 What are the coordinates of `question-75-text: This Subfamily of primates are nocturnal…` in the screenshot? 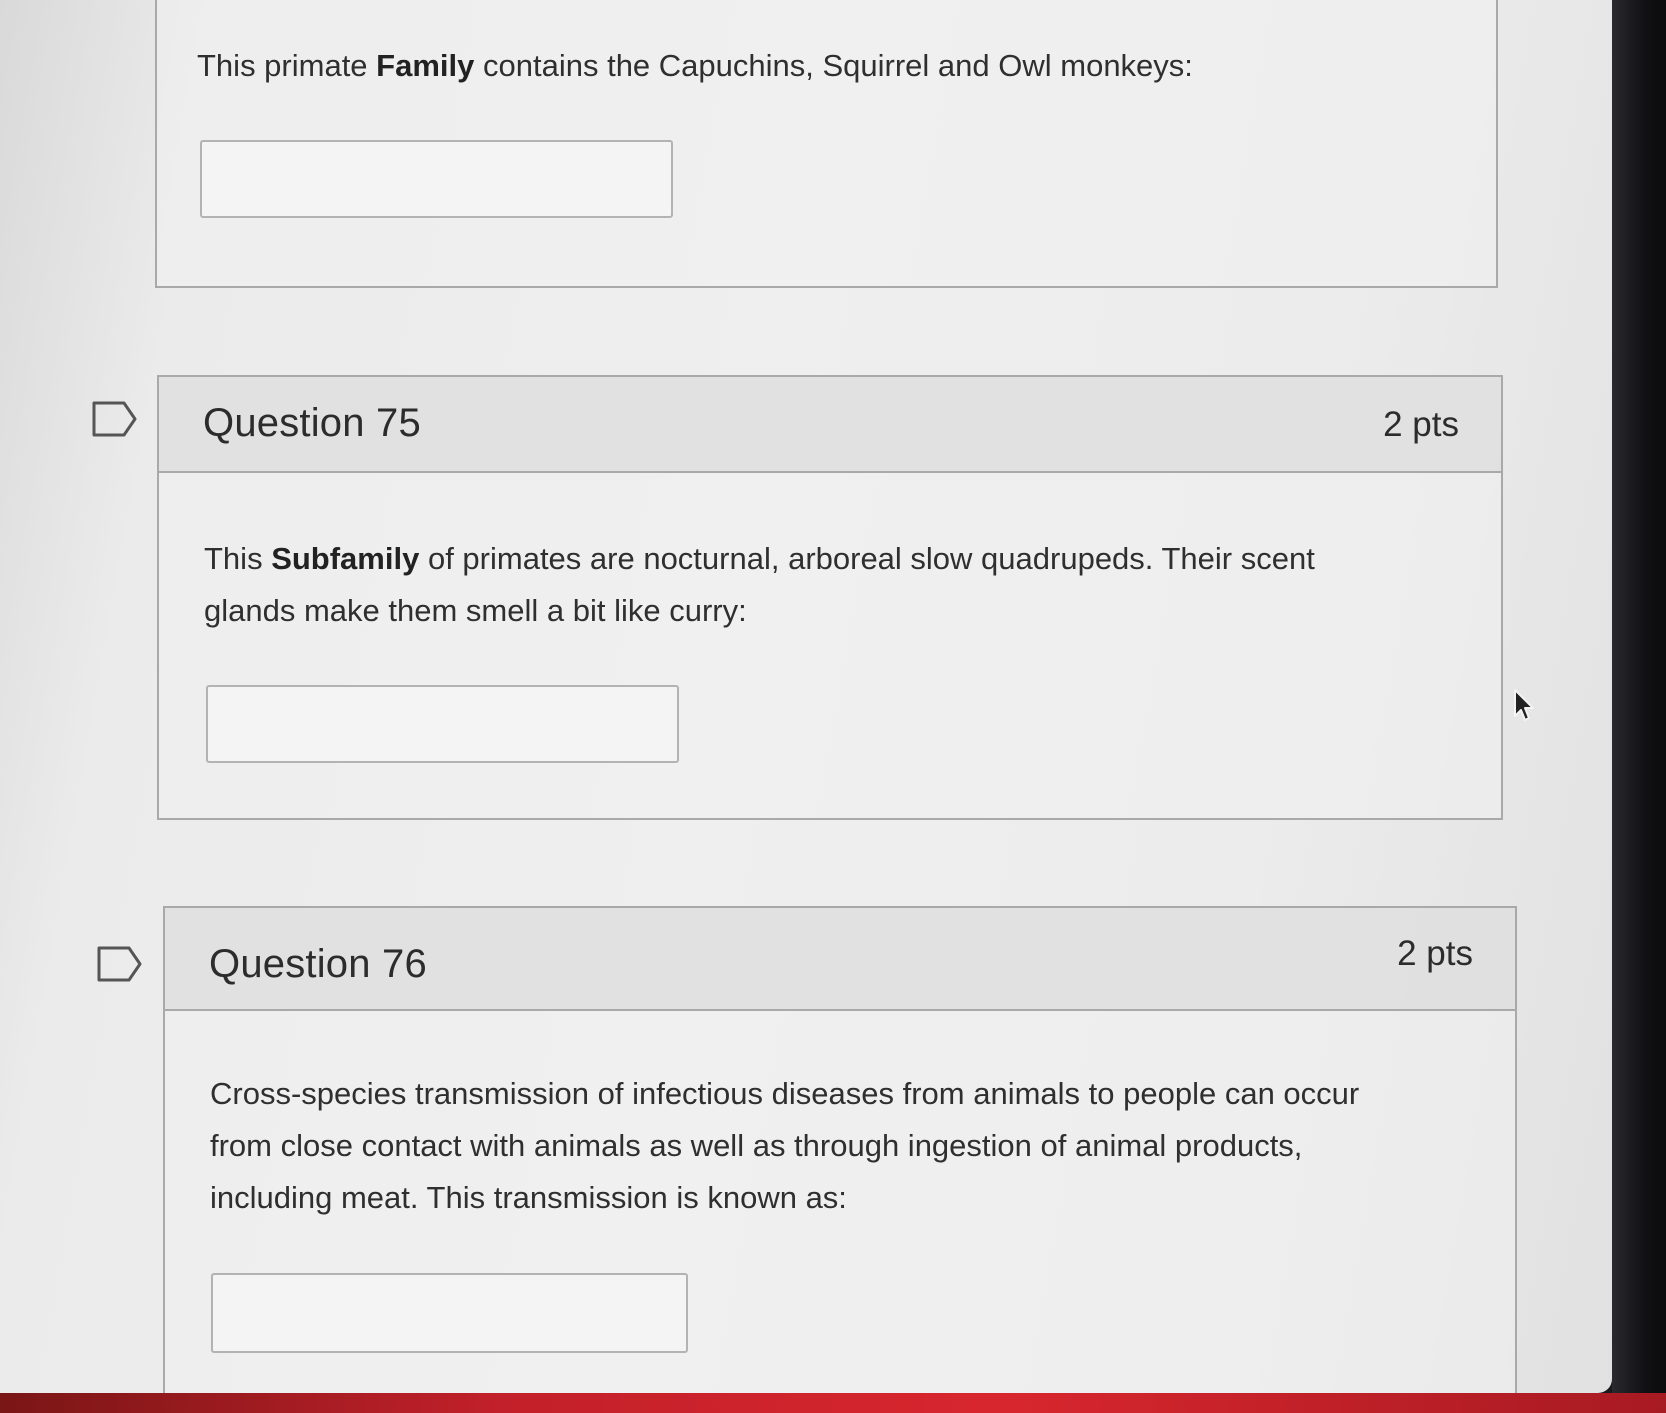 It's located at (829, 585).